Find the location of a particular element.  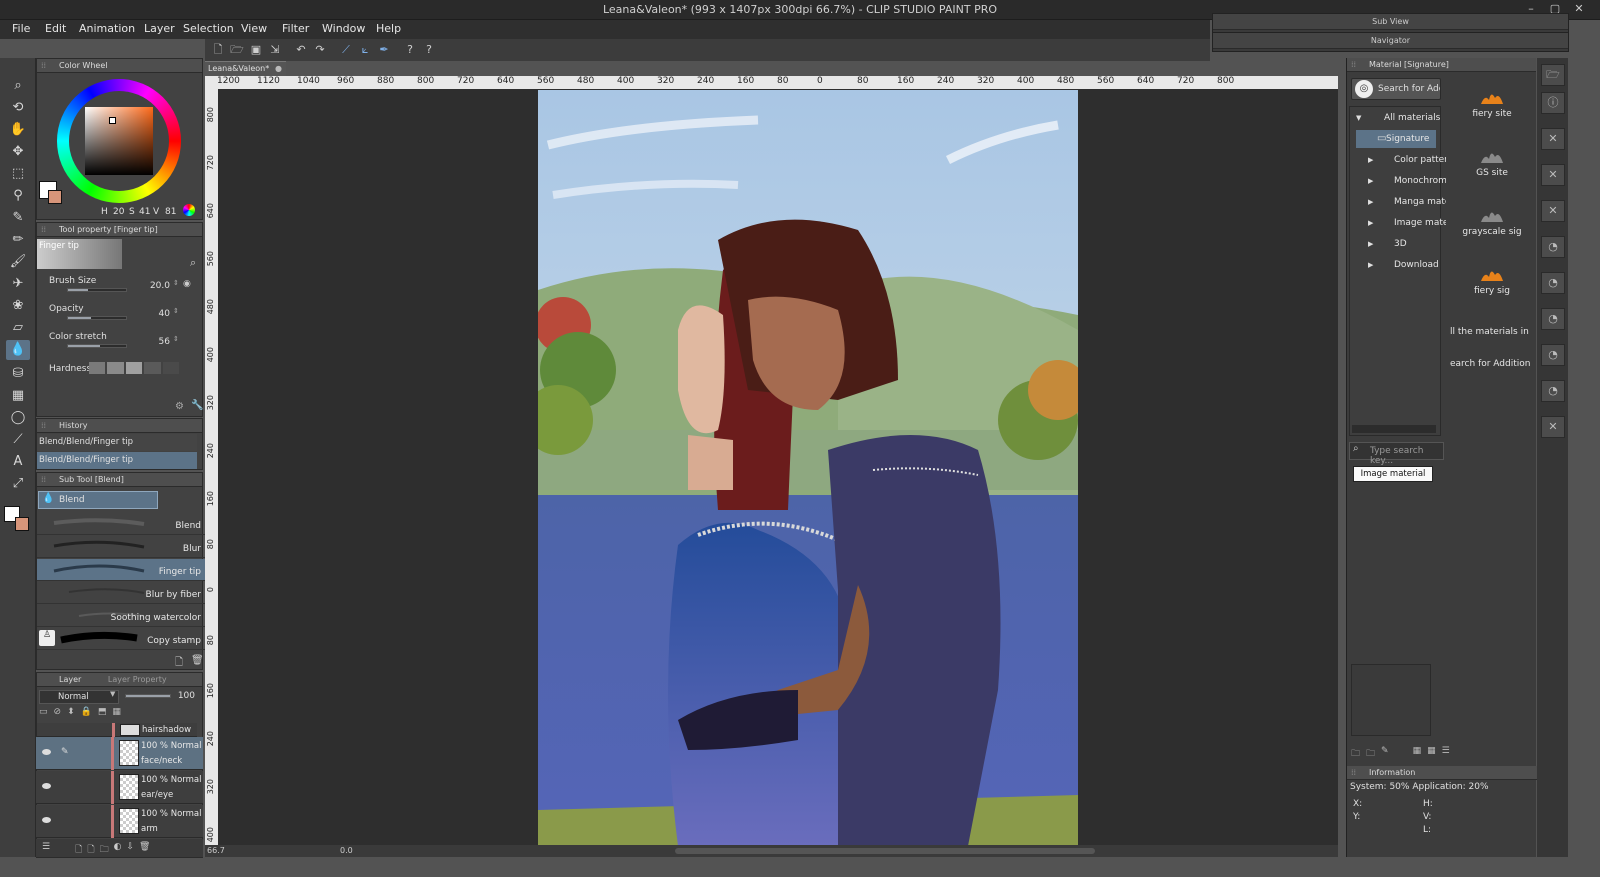

opacity-slider is located at coordinates (97, 318).